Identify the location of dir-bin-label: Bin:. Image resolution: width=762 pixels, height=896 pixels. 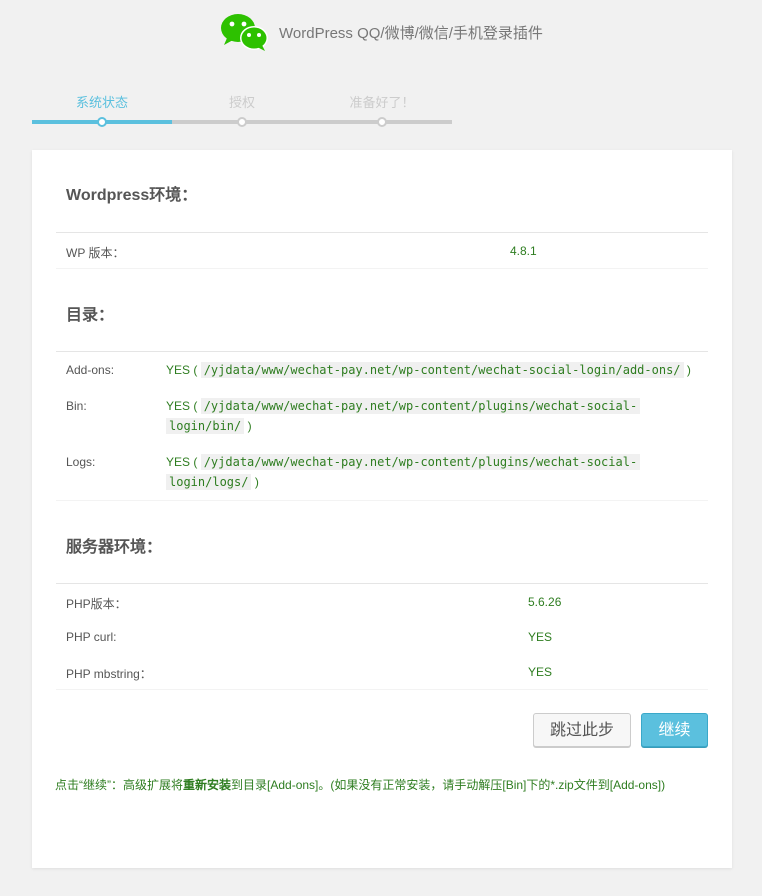
(76, 406).